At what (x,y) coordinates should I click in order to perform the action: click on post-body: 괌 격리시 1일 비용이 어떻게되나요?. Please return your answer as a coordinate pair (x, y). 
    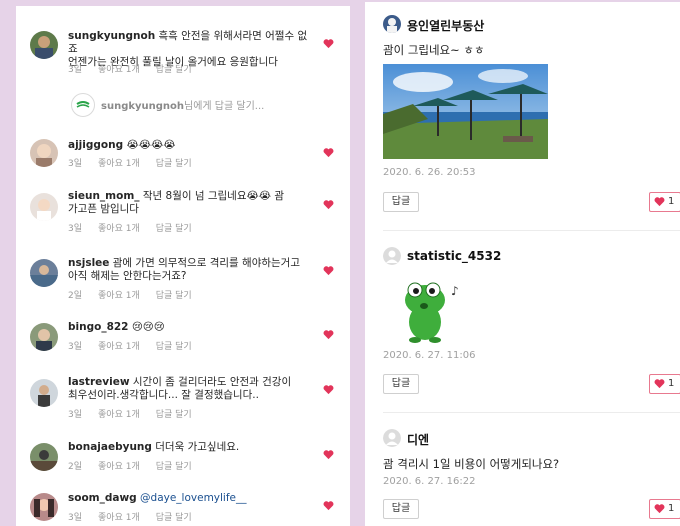
    Looking at the image, I should click on (471, 464).